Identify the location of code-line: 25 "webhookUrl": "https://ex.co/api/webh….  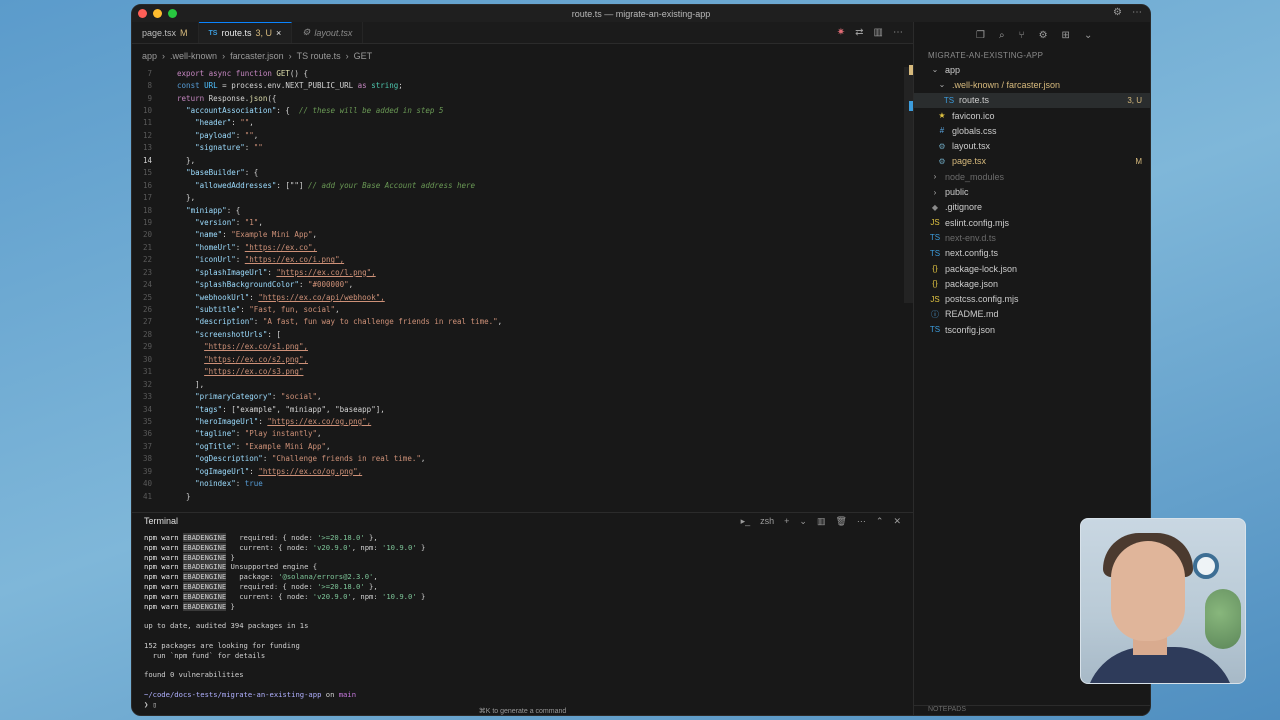
(522, 297).